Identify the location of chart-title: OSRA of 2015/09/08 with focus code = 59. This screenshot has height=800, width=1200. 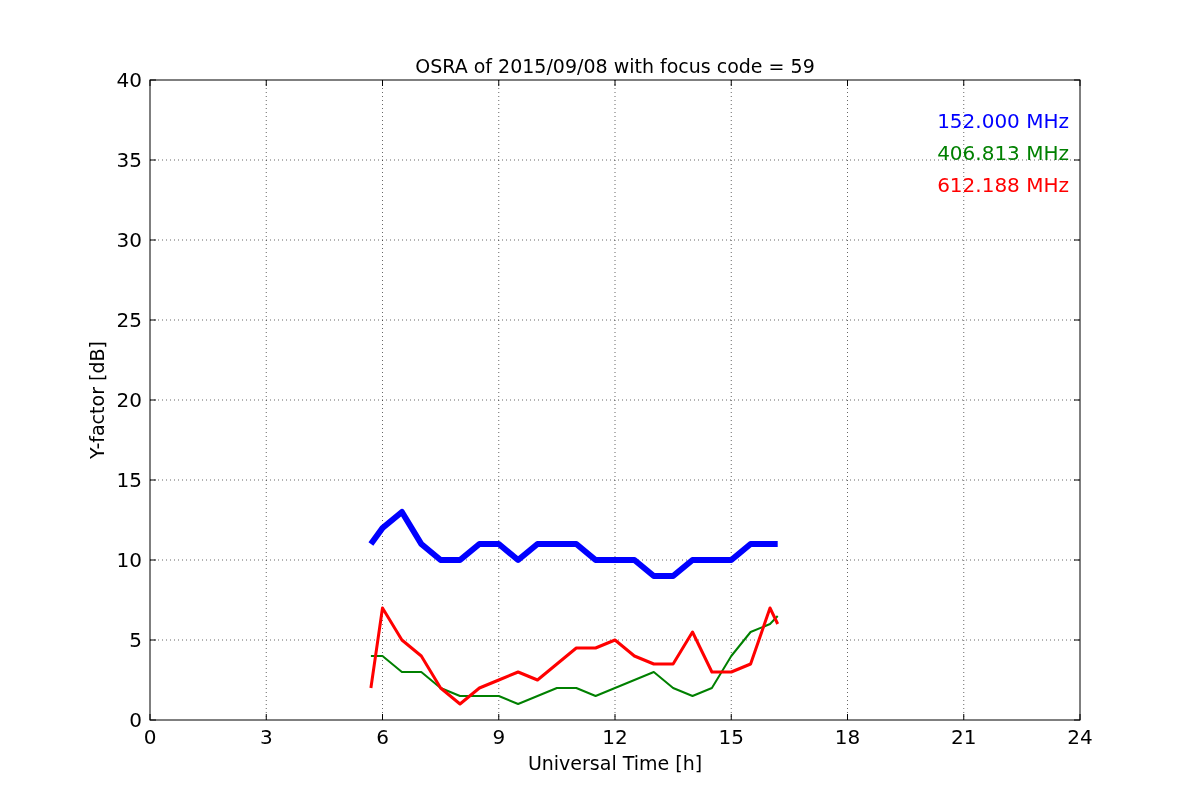
(615, 66).